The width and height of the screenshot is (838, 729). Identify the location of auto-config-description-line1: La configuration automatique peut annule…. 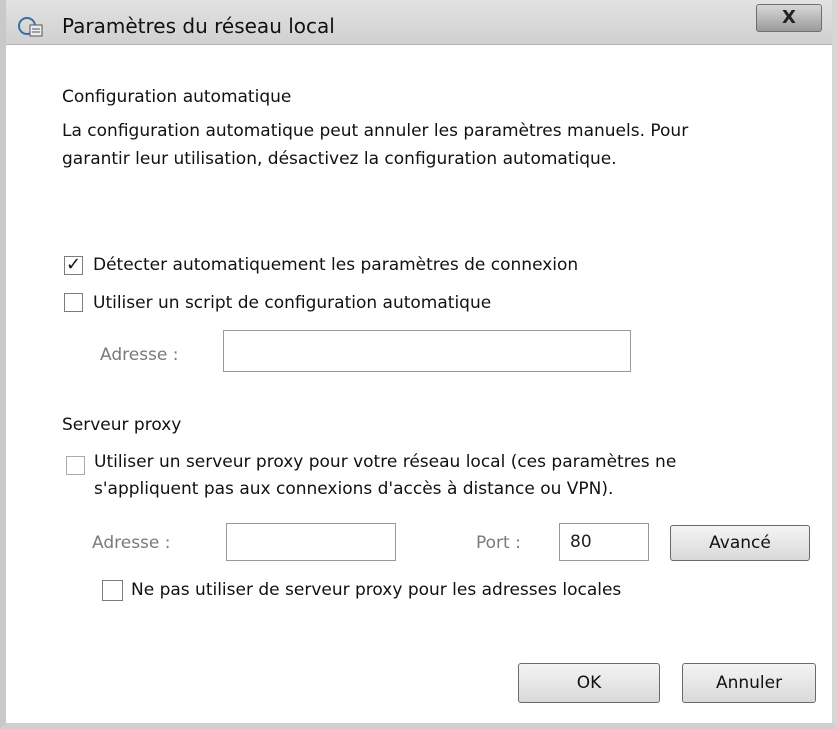
(375, 131).